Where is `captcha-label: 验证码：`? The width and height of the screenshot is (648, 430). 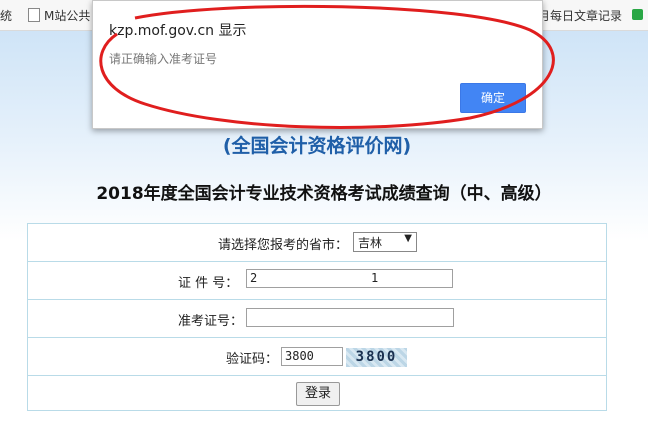 captcha-label: 验证码： is located at coordinates (252, 359).